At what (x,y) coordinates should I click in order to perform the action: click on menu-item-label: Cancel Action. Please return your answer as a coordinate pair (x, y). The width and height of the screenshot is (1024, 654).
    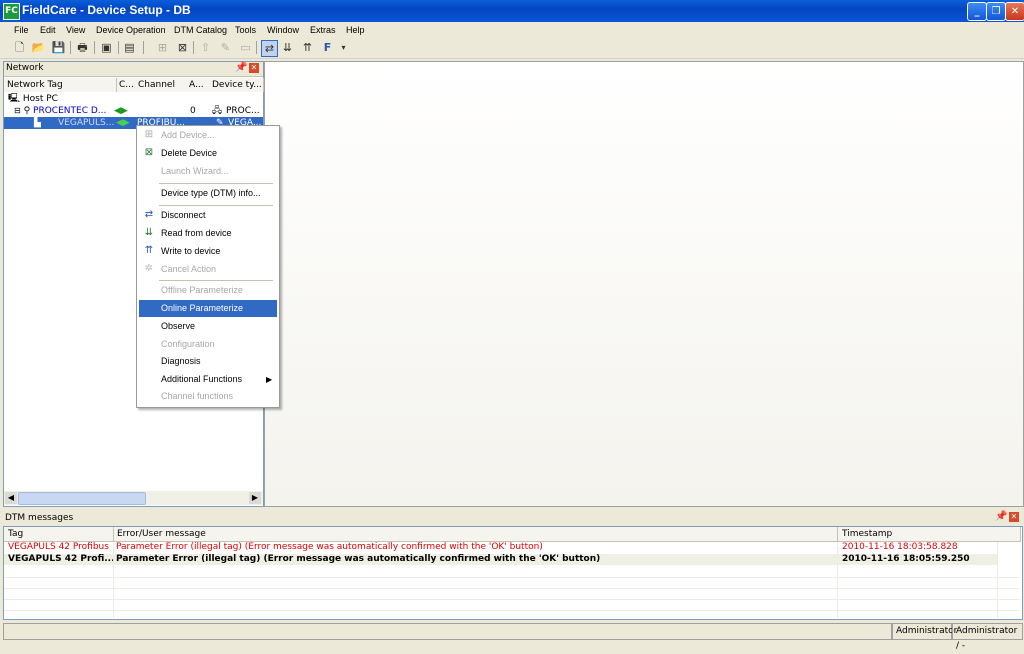
    Looking at the image, I should click on (189, 269).